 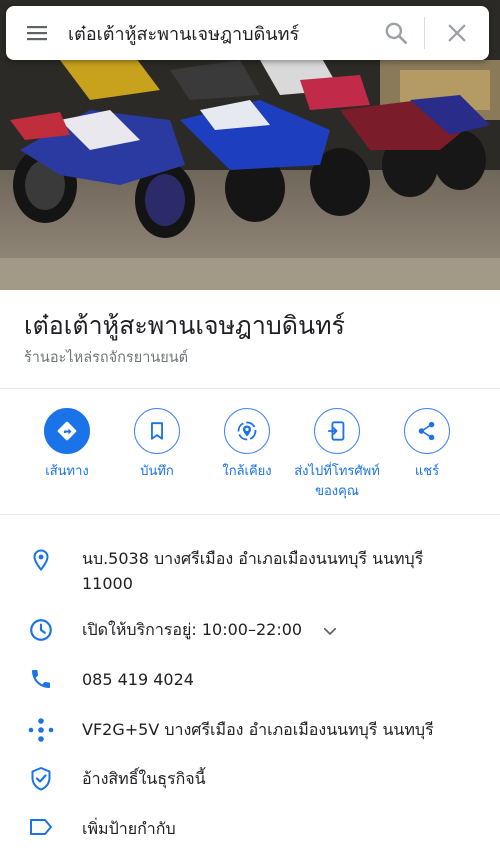 I want to click on location-pin-icon, so click(x=41, y=560).